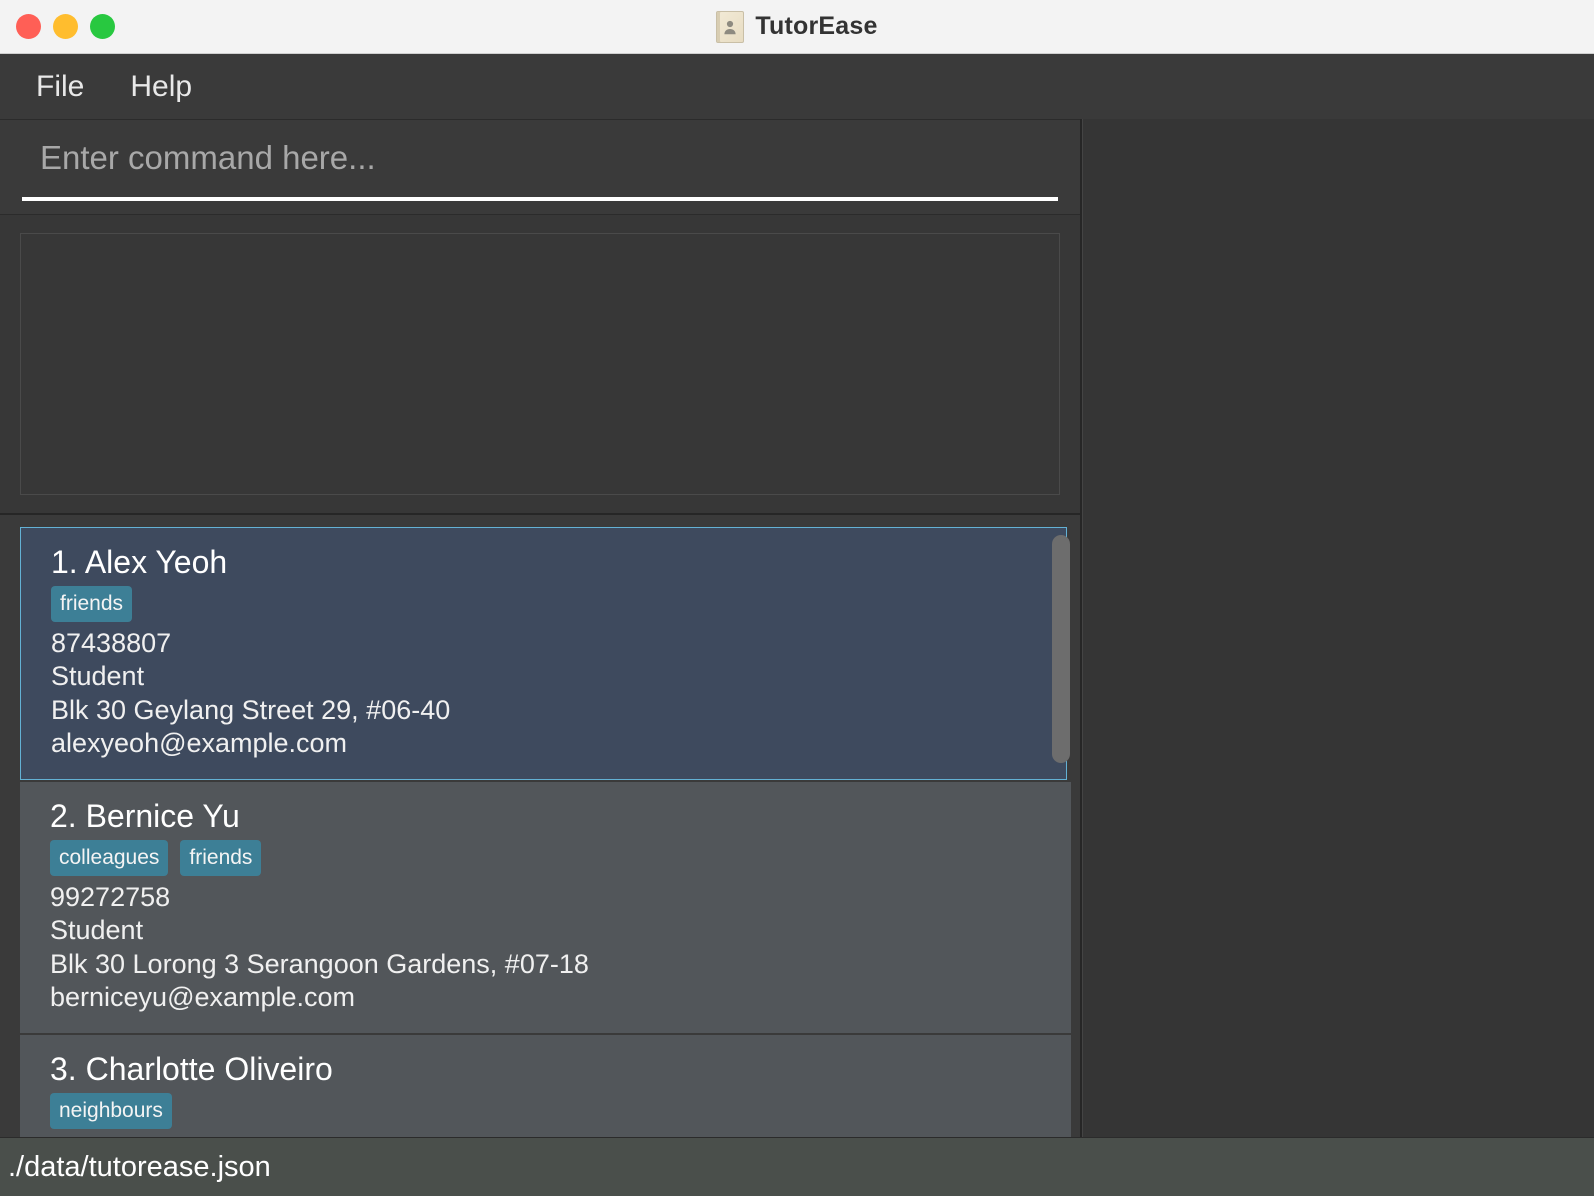 The height and width of the screenshot is (1196, 1594). Describe the element at coordinates (816, 26) in the screenshot. I see `window-title: TutorEase` at that location.